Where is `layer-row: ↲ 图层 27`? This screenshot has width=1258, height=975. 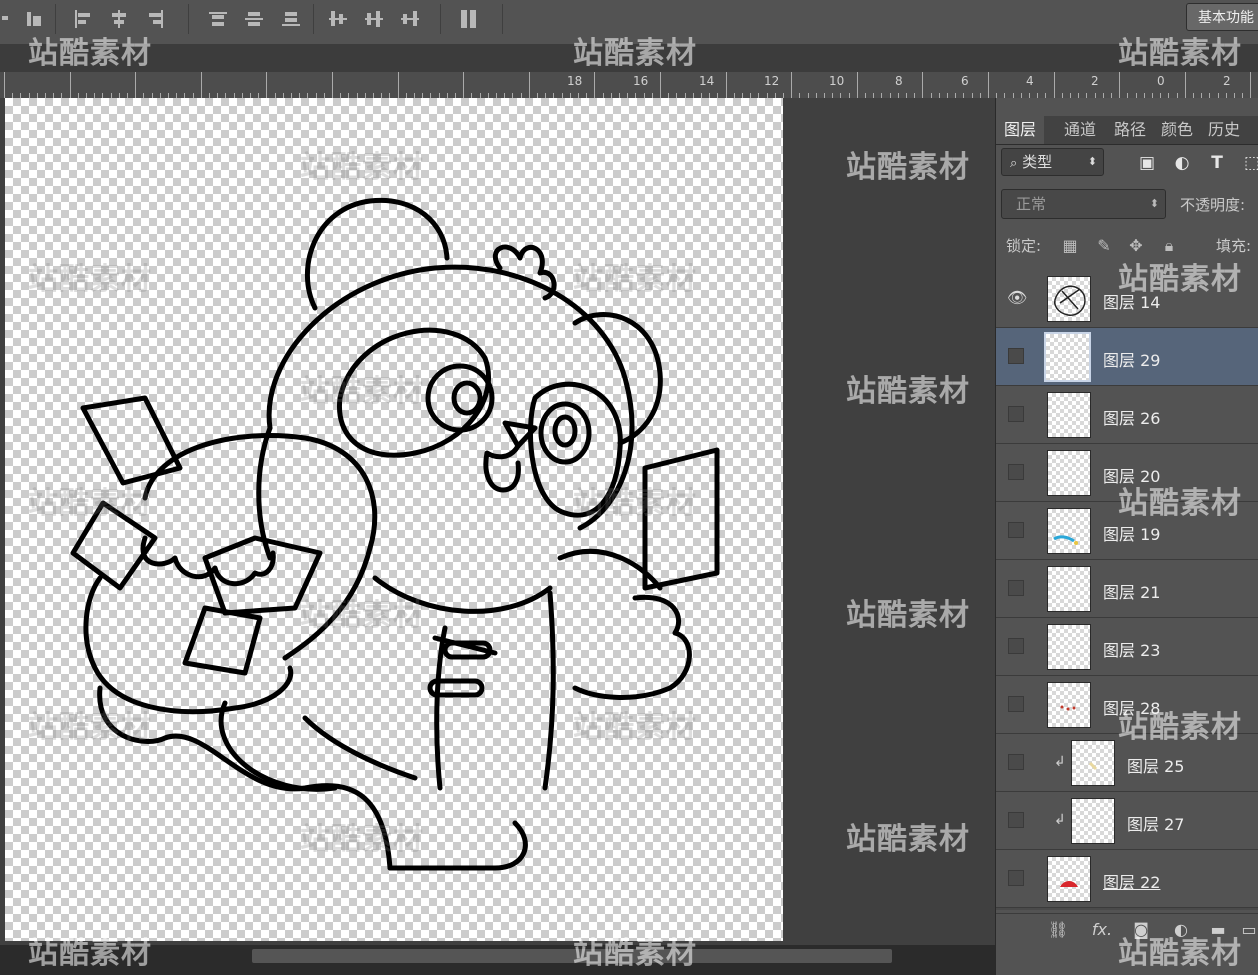
layer-row: ↲ 图层 27 is located at coordinates (1127, 821).